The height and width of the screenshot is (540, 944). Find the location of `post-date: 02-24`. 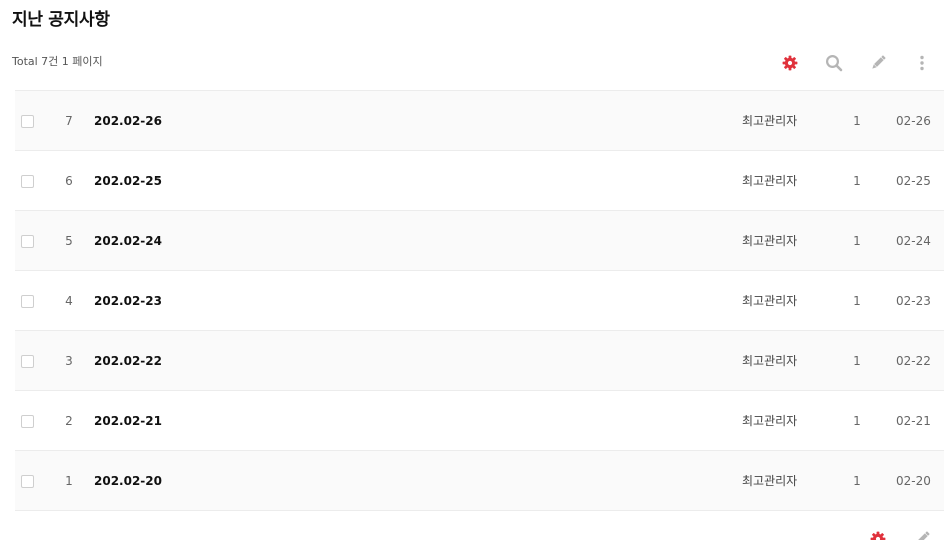

post-date: 02-24 is located at coordinates (913, 241).